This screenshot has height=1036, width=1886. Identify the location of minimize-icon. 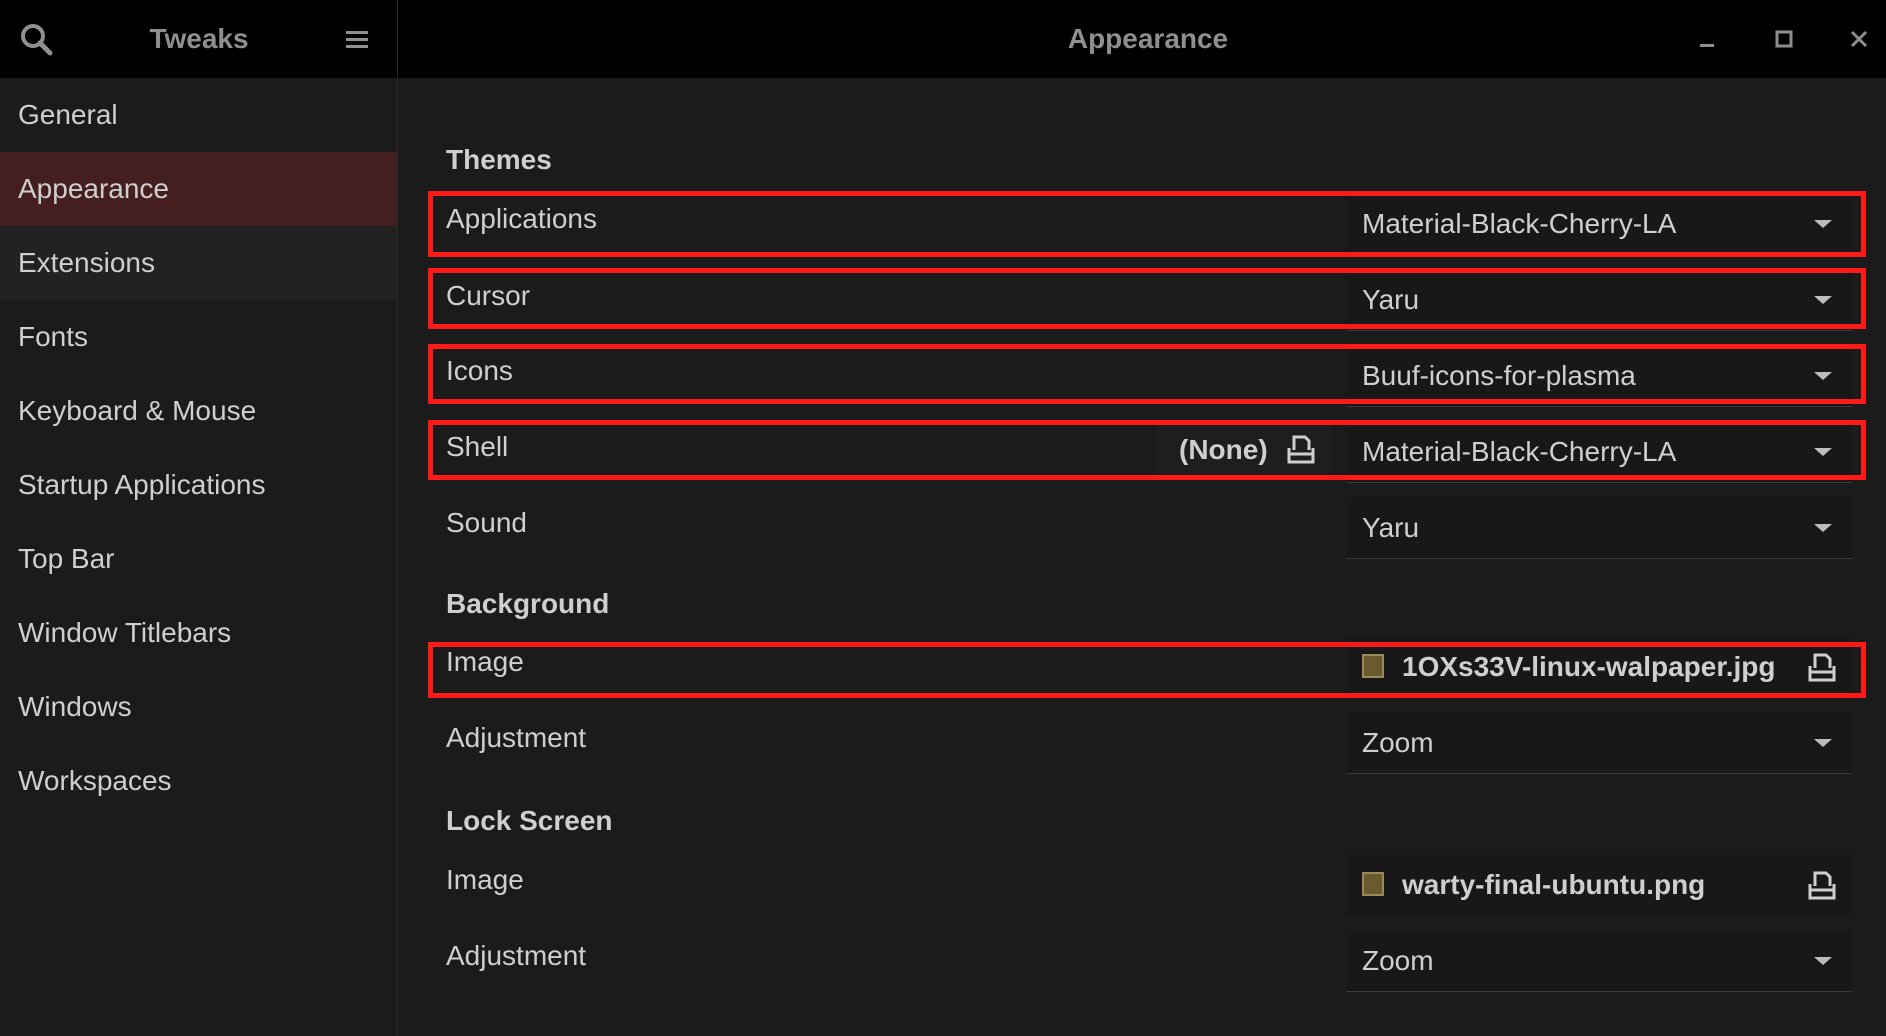
(1707, 45).